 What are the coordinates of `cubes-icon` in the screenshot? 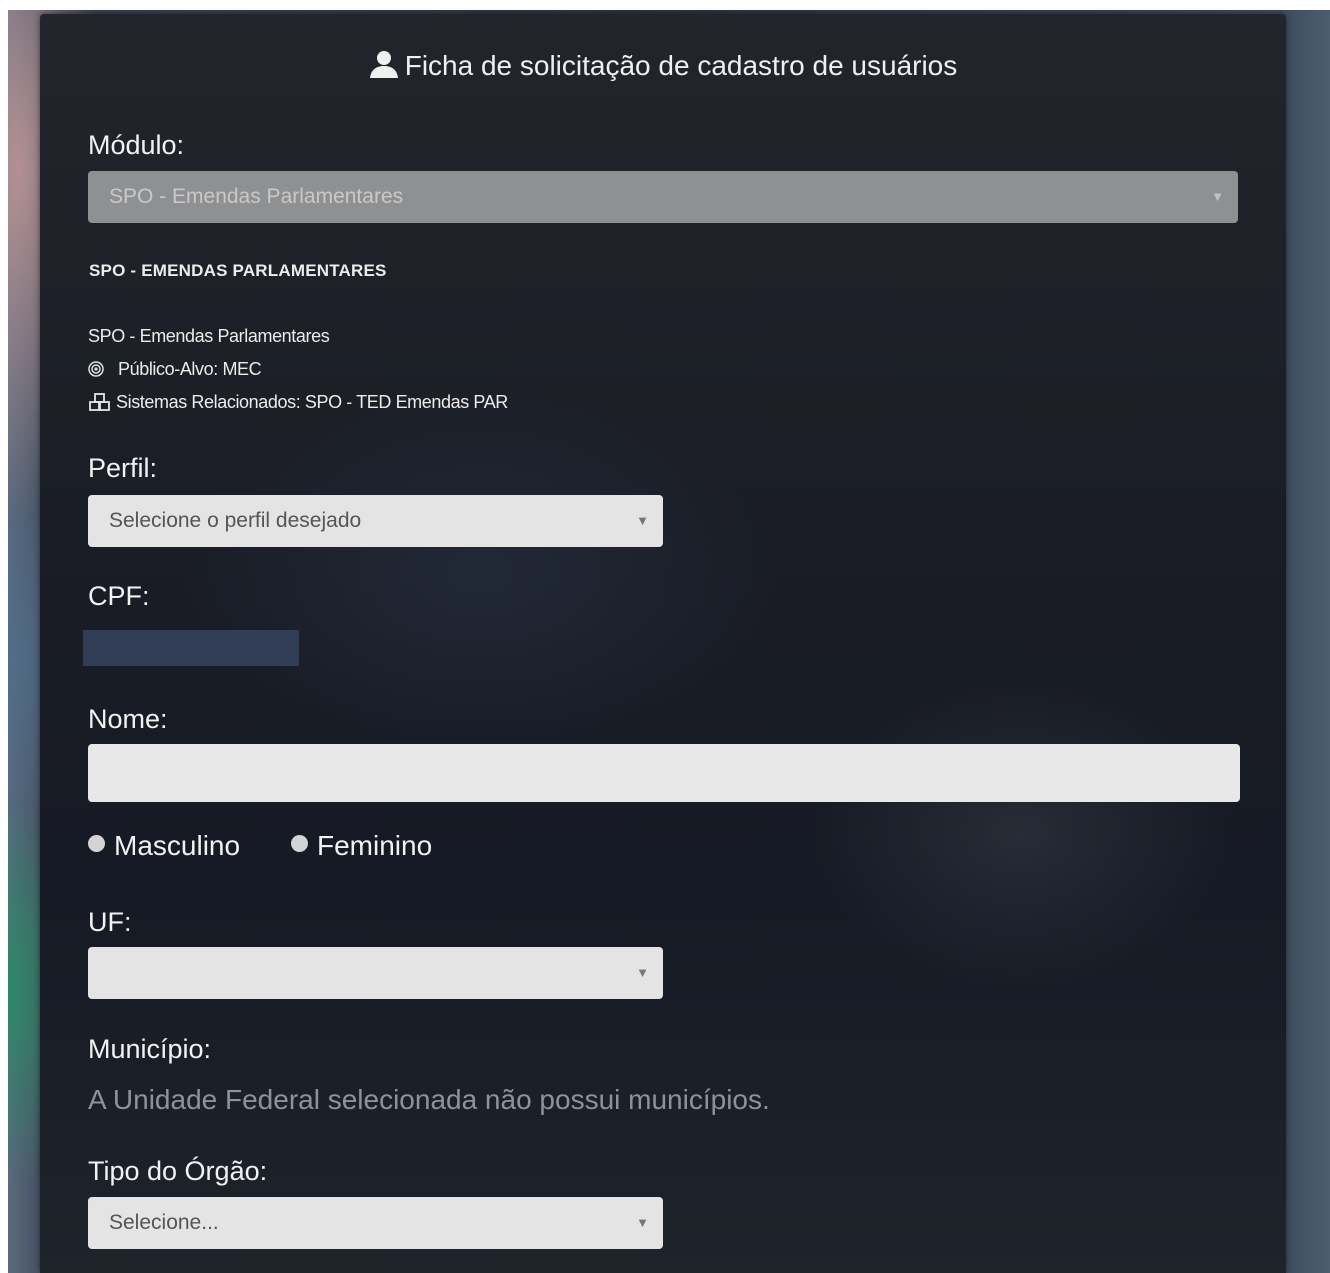 It's located at (100, 402).